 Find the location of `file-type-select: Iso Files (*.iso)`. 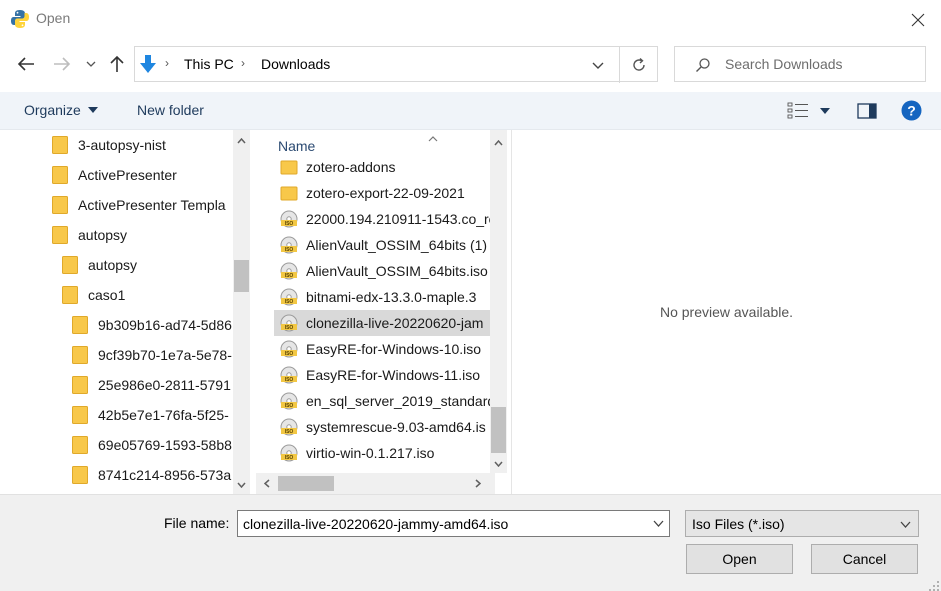

file-type-select: Iso Files (*.iso) is located at coordinates (802, 523).